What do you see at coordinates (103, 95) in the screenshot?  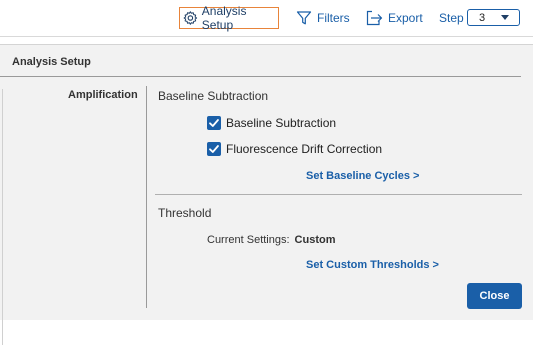 I see `section-label-amplification: Amplification` at bounding box center [103, 95].